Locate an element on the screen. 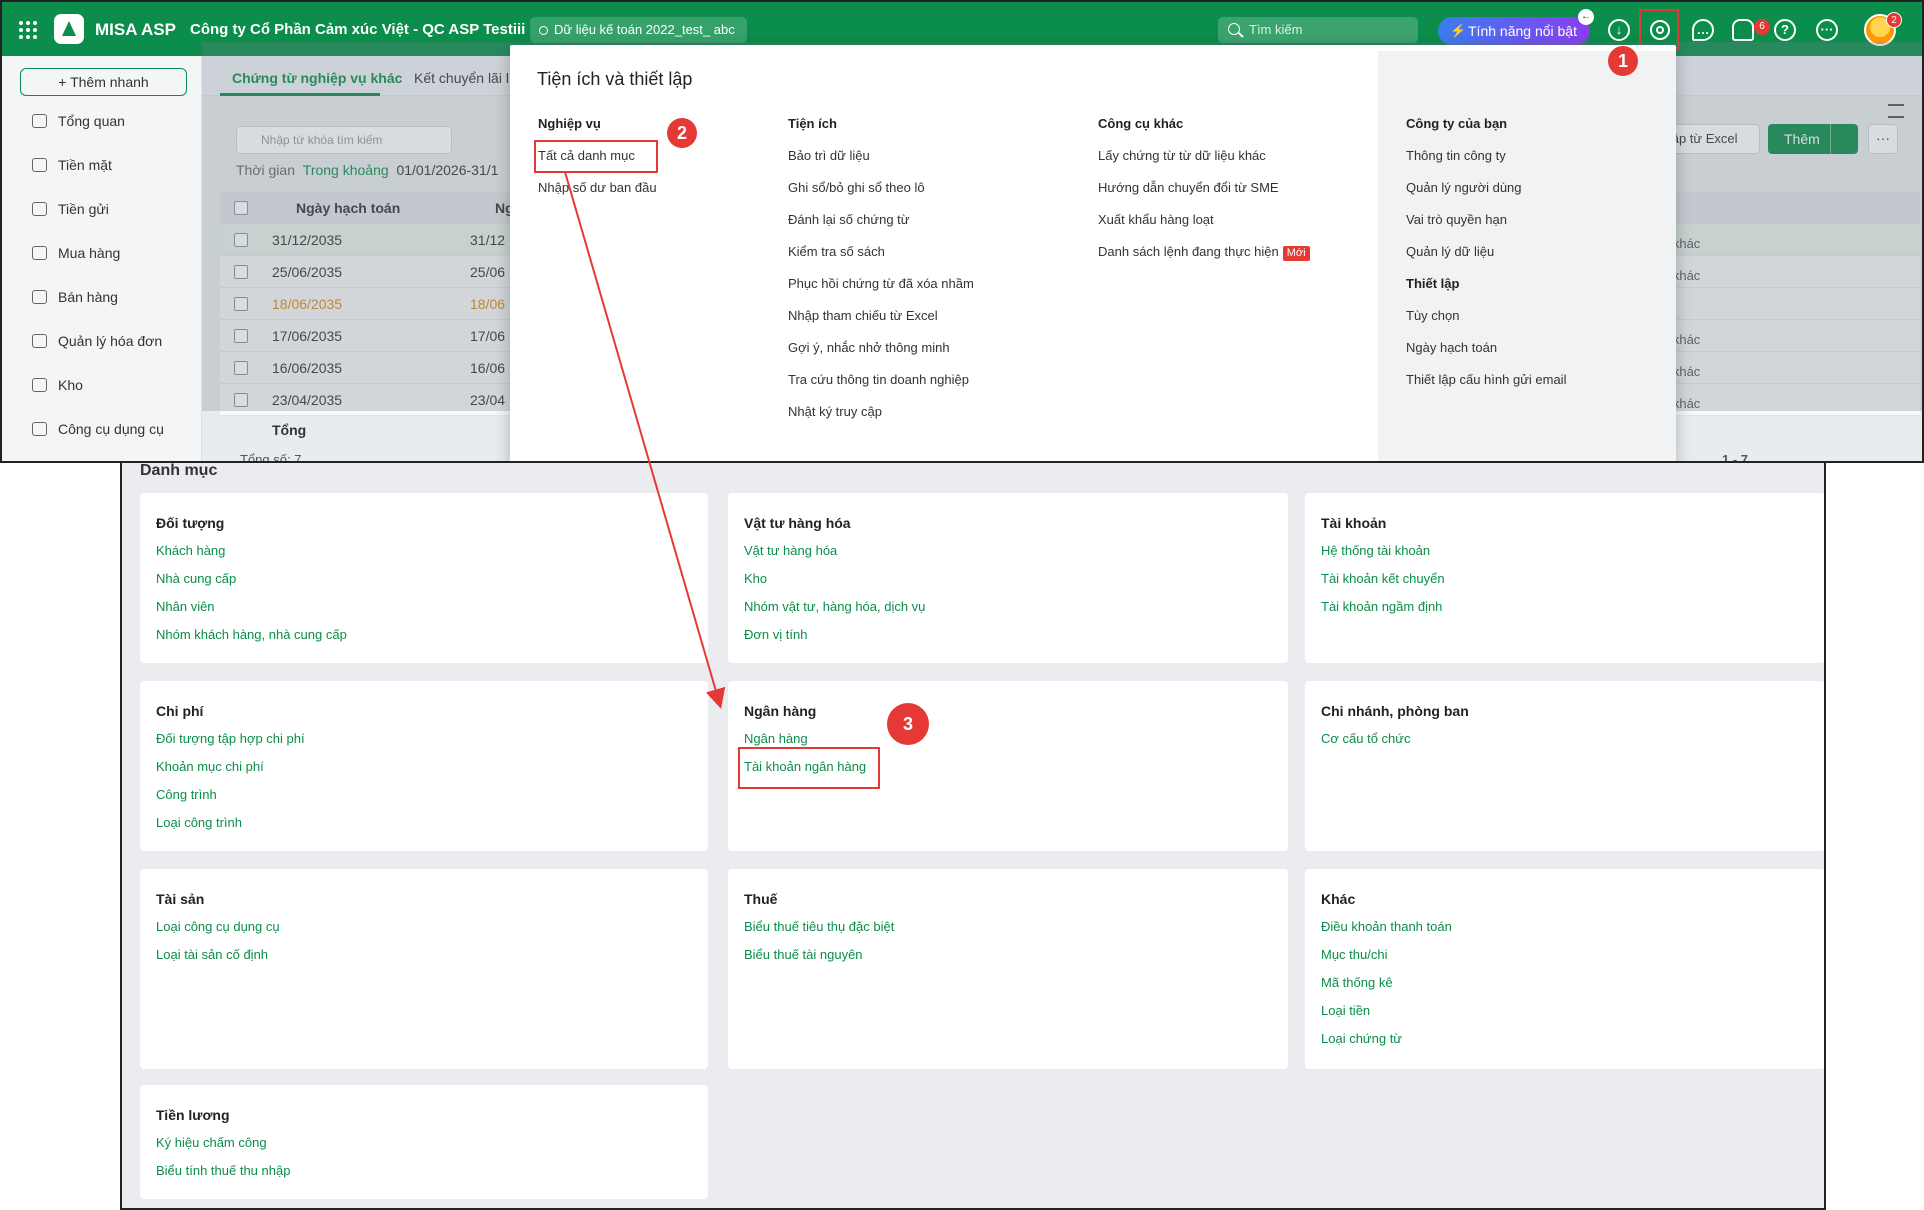  quick-add-button: + Thêm nhanh is located at coordinates (103, 82).